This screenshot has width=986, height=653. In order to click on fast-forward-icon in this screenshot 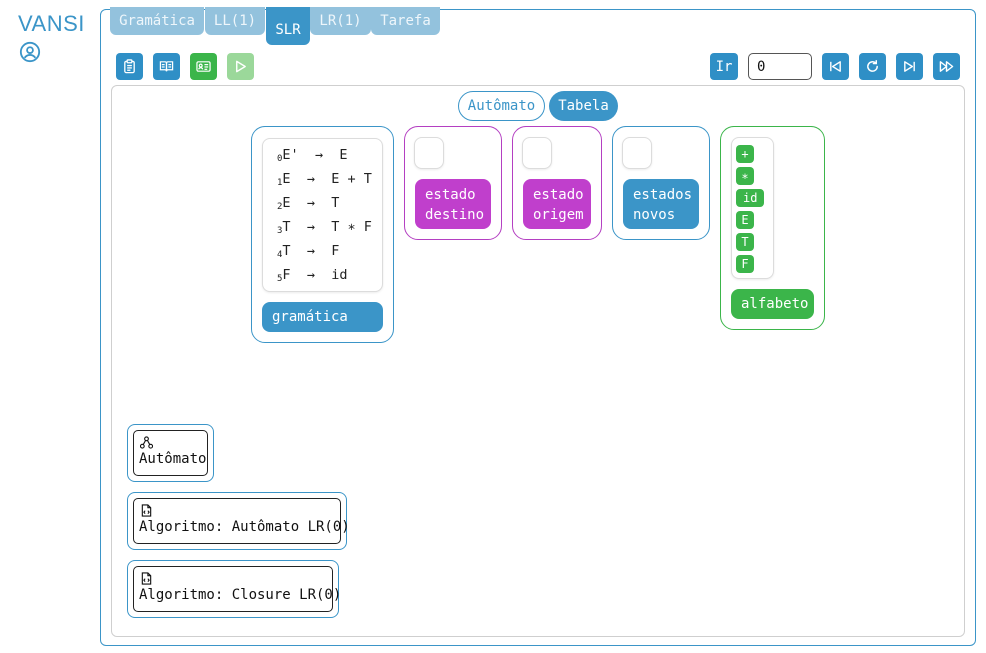, I will do `click(946, 66)`.